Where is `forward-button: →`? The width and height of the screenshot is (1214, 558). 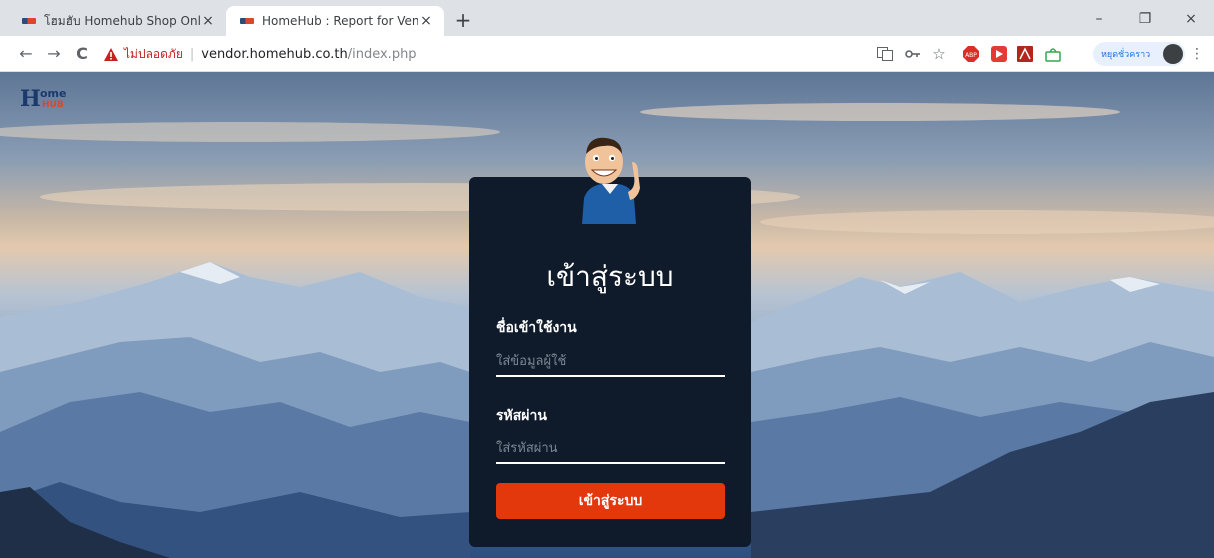 forward-button: → is located at coordinates (54, 54).